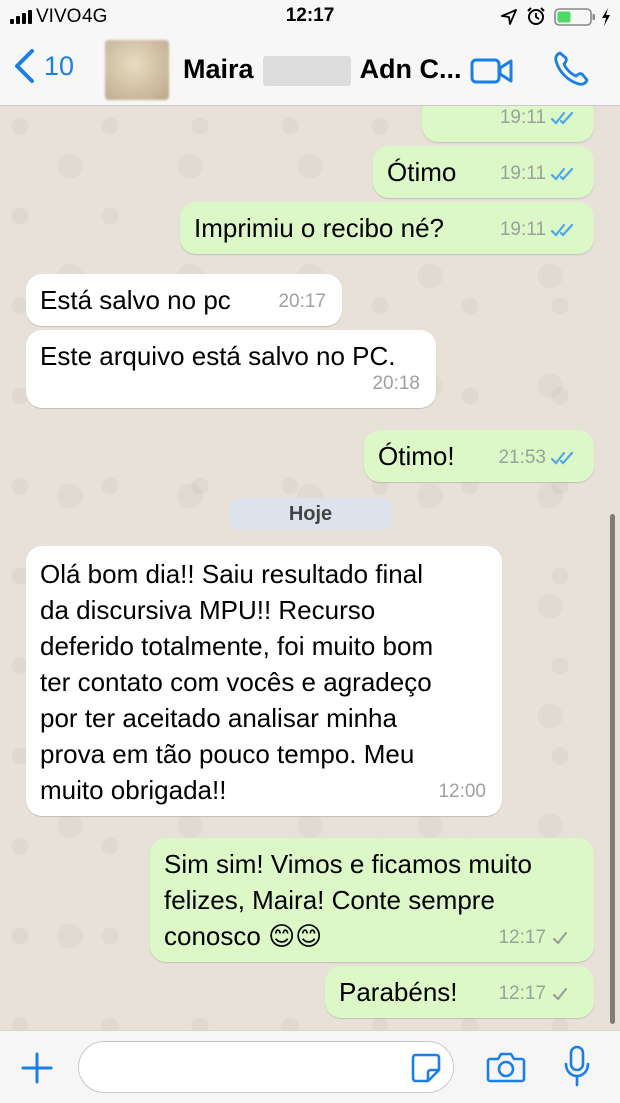  What do you see at coordinates (574, 17) in the screenshot?
I see `battery-icon` at bounding box center [574, 17].